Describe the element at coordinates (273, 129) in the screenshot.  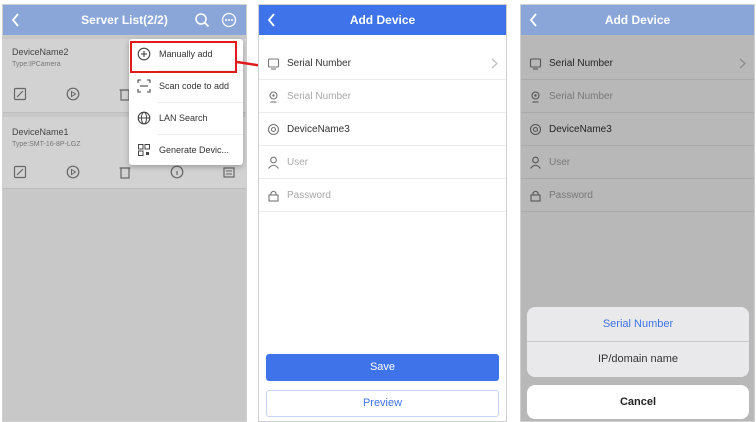
I see `tag-icon` at that location.